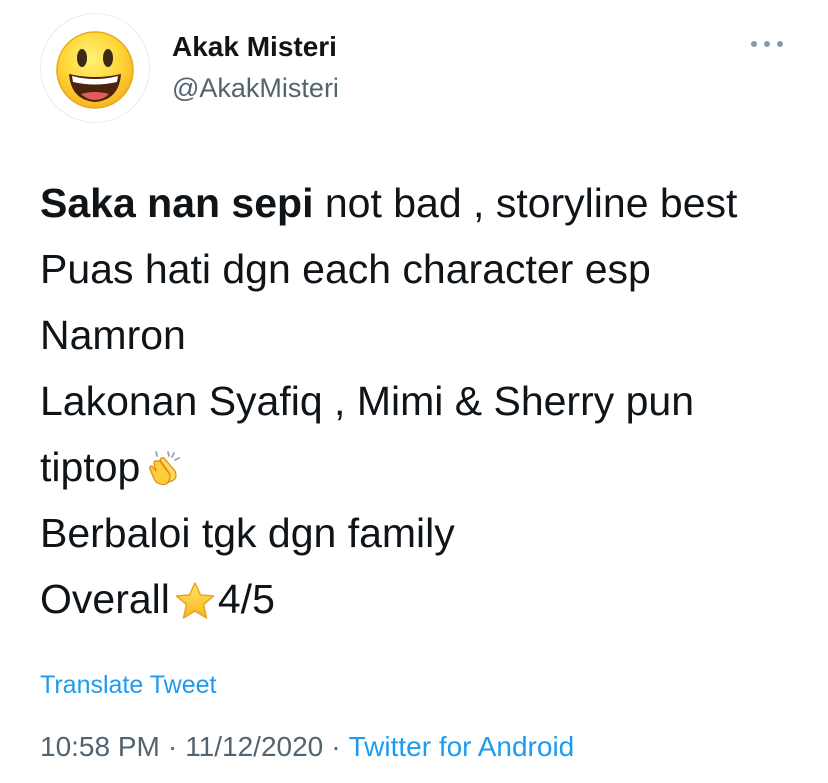 This screenshot has width=828, height=783. What do you see at coordinates (254, 47) in the screenshot?
I see `display-name: Akak Misteri` at bounding box center [254, 47].